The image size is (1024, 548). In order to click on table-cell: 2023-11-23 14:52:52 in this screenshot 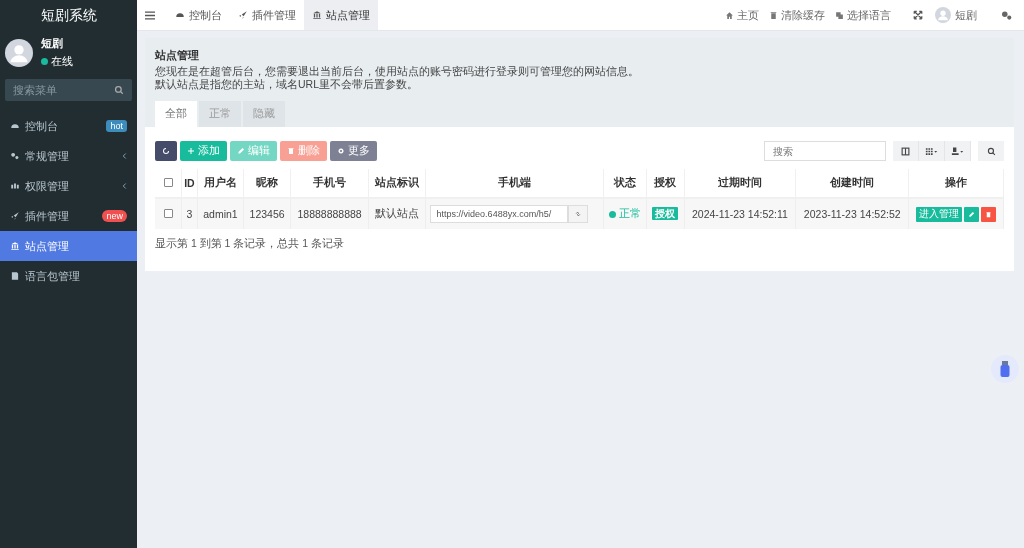, I will do `click(852, 213)`.